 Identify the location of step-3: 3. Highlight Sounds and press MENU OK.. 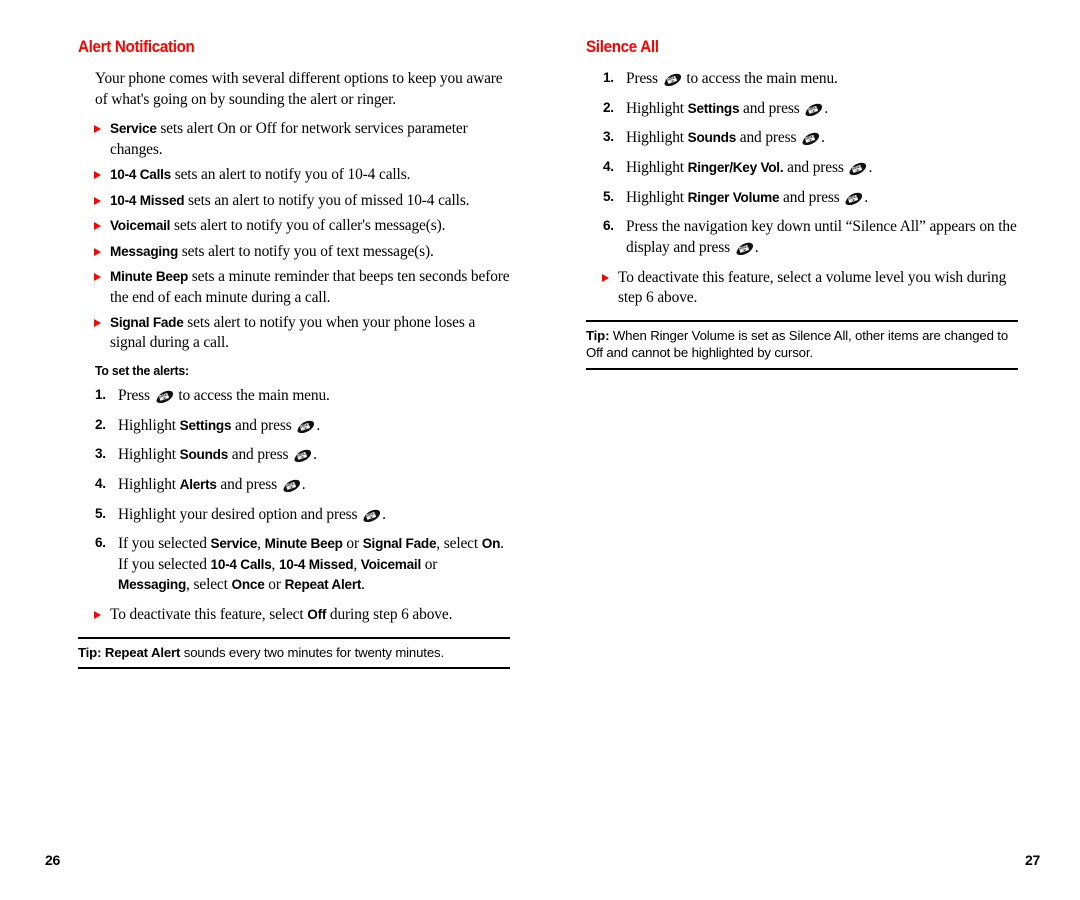
(802, 138).